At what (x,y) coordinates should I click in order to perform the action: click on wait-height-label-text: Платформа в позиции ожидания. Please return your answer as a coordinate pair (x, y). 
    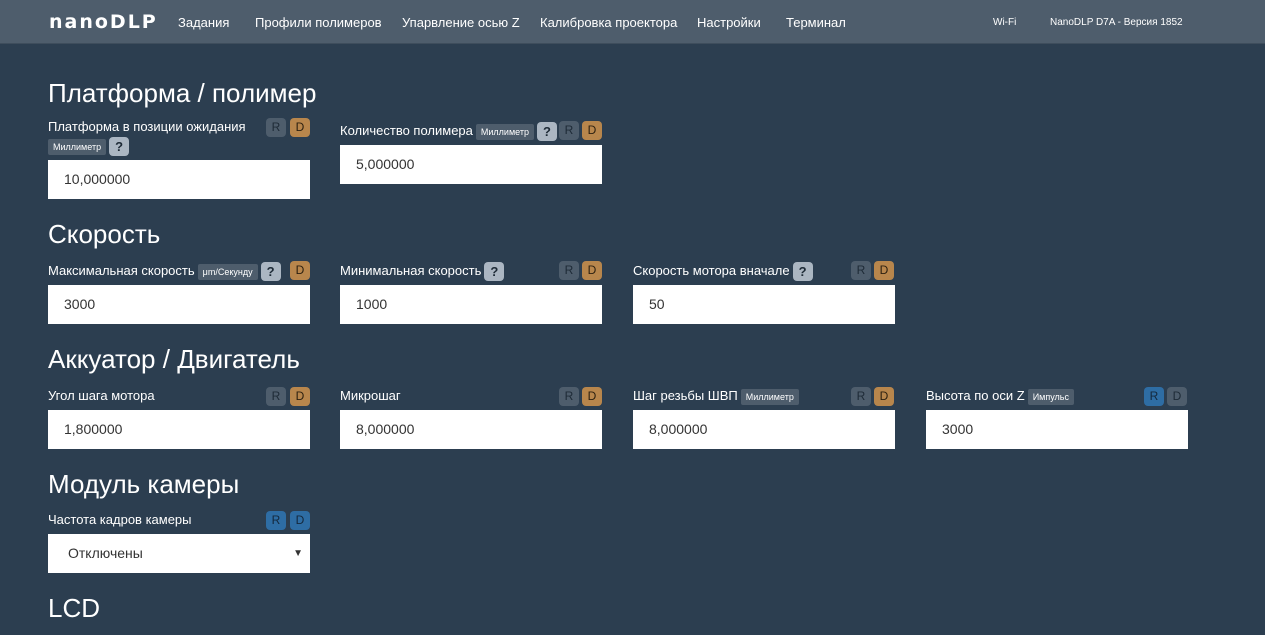
    Looking at the image, I should click on (147, 126).